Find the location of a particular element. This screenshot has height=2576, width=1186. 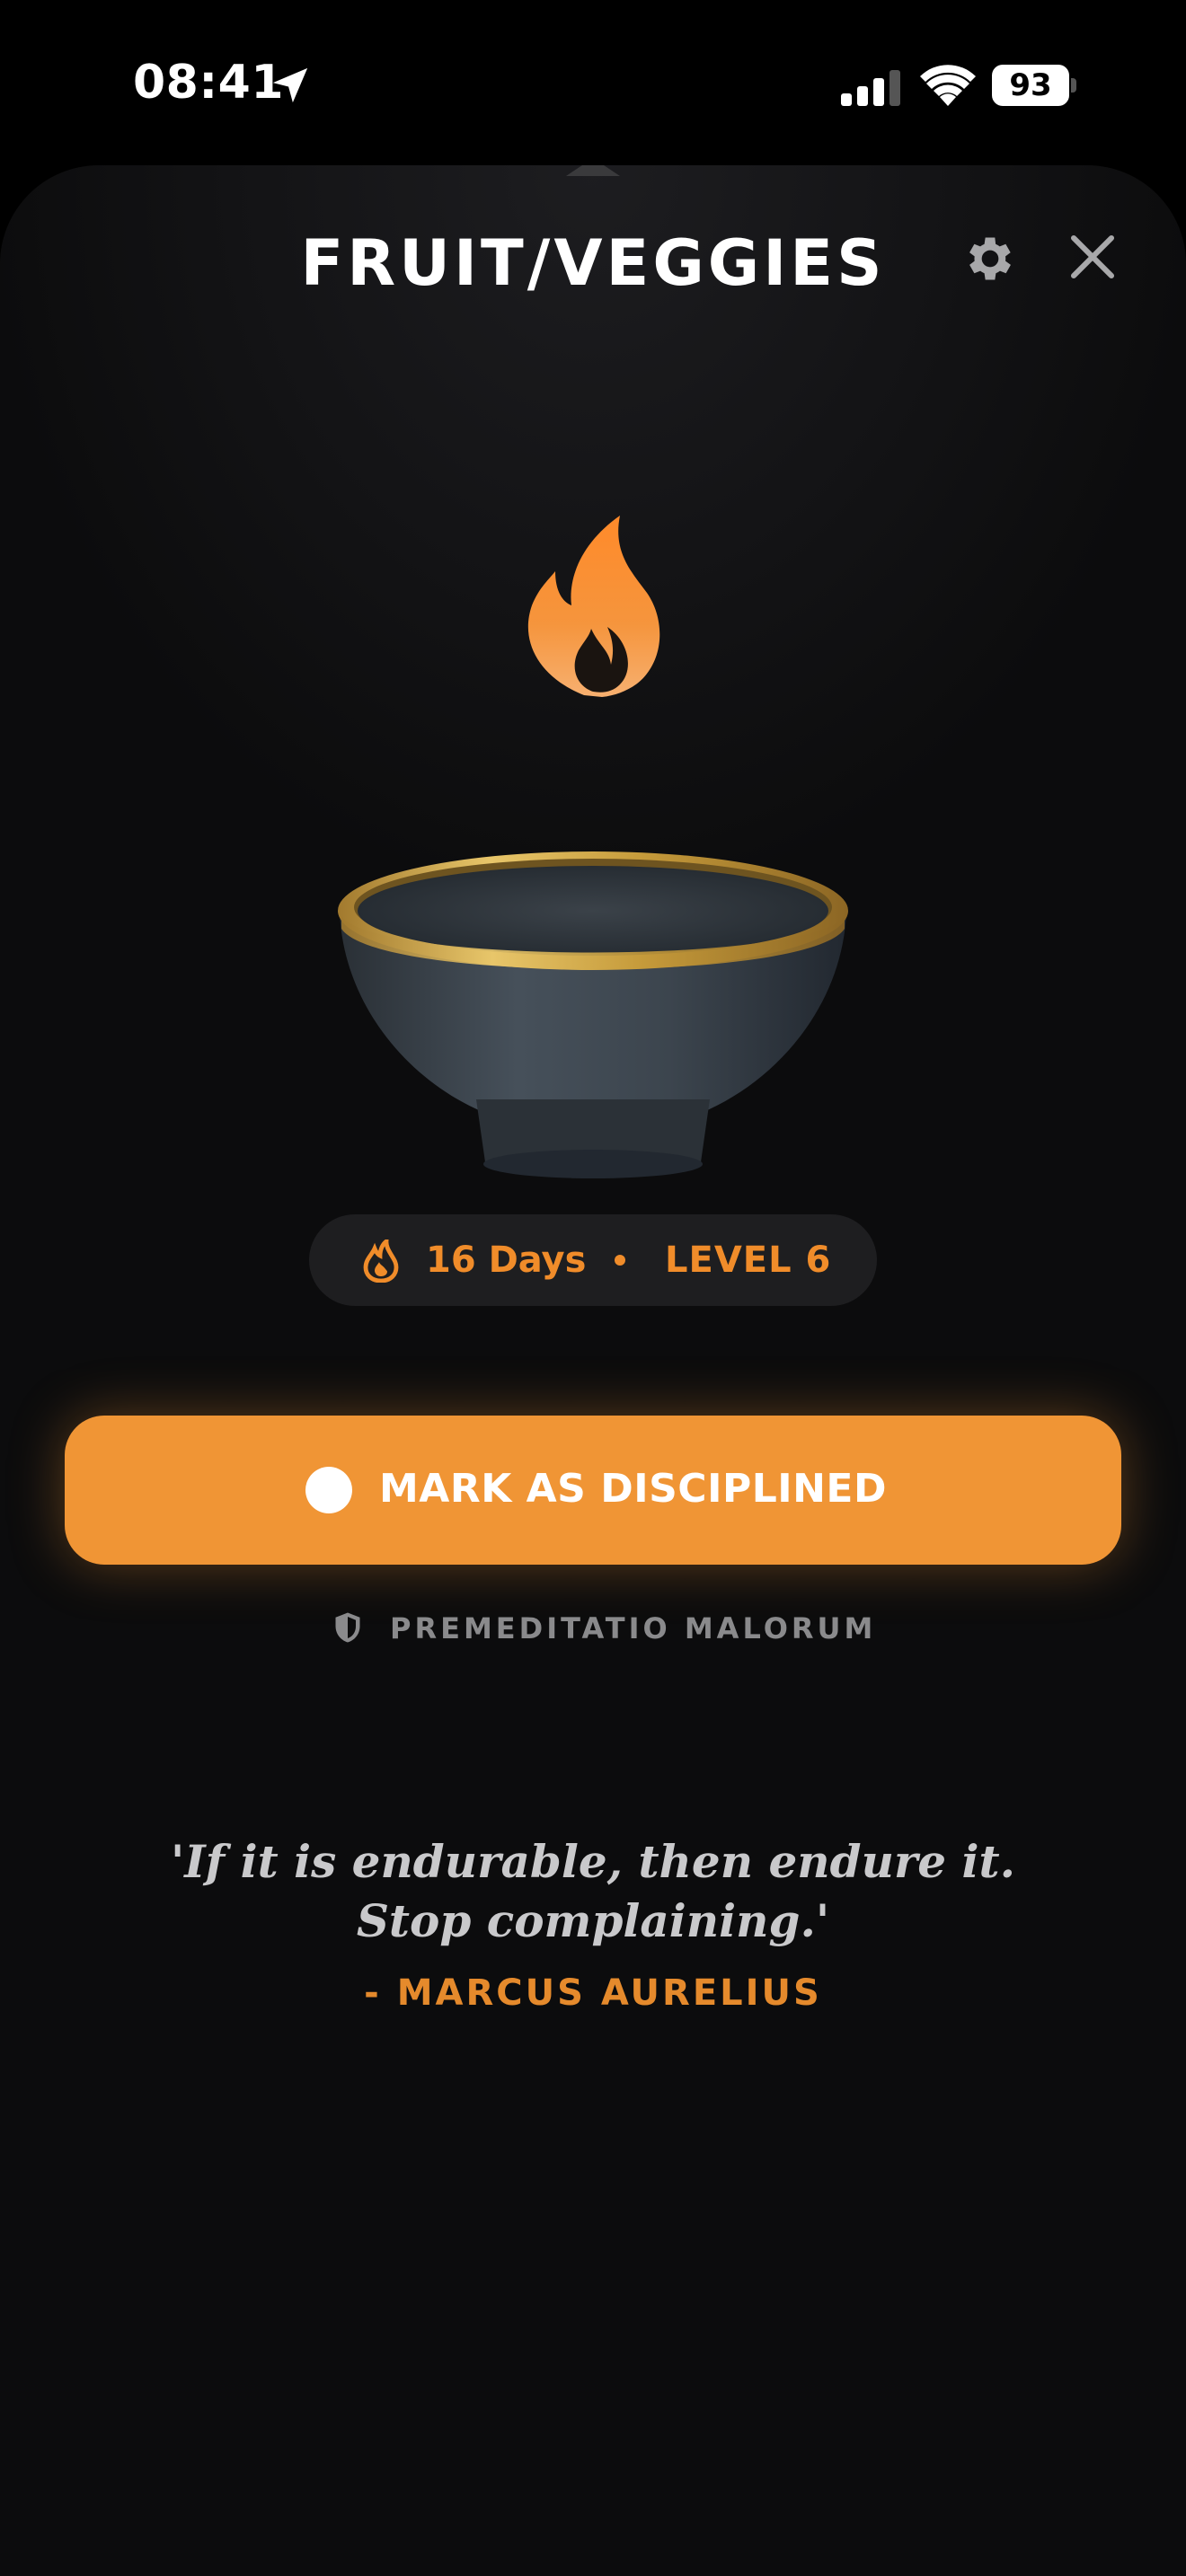

battery-tip is located at coordinates (1073, 85).